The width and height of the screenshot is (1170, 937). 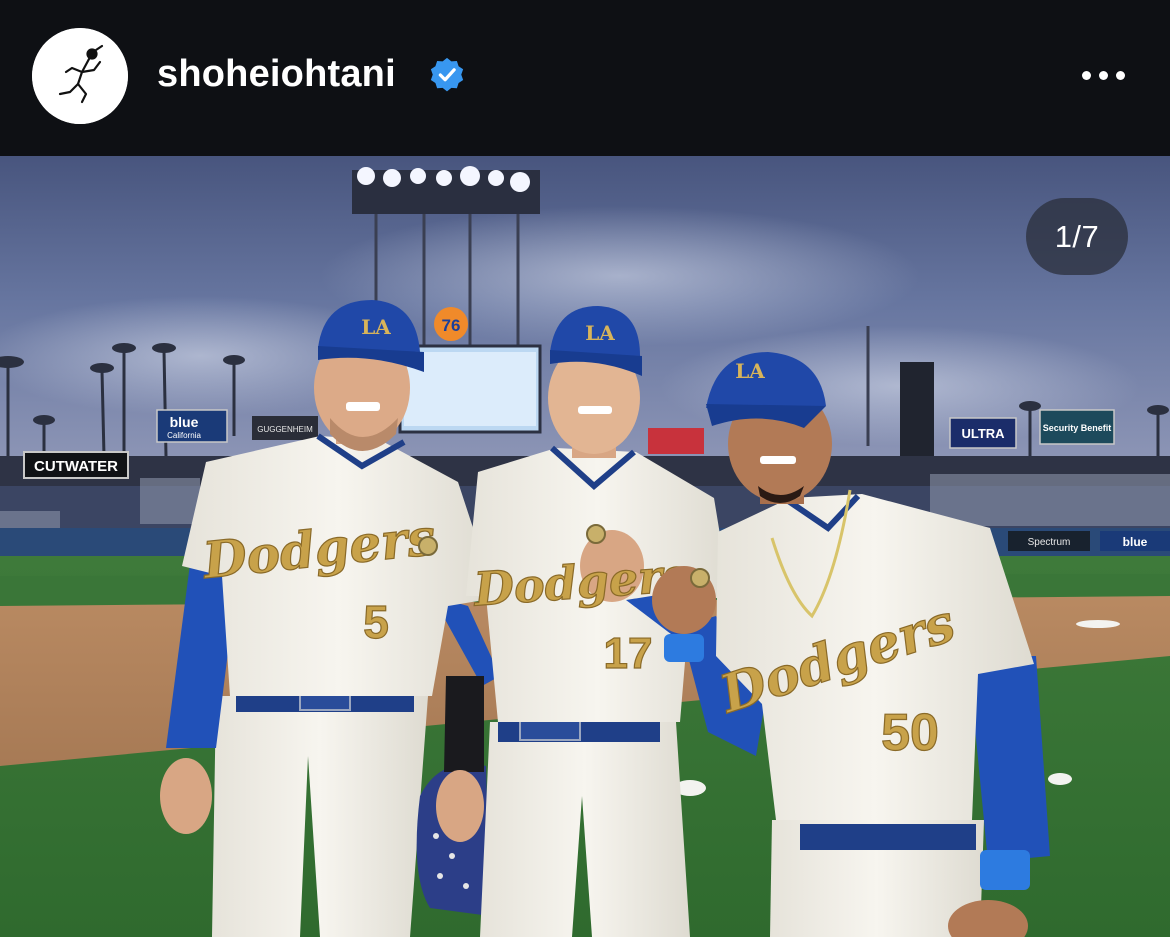 I want to click on svg-text: GUGGENHEIM, so click(x=285, y=429).